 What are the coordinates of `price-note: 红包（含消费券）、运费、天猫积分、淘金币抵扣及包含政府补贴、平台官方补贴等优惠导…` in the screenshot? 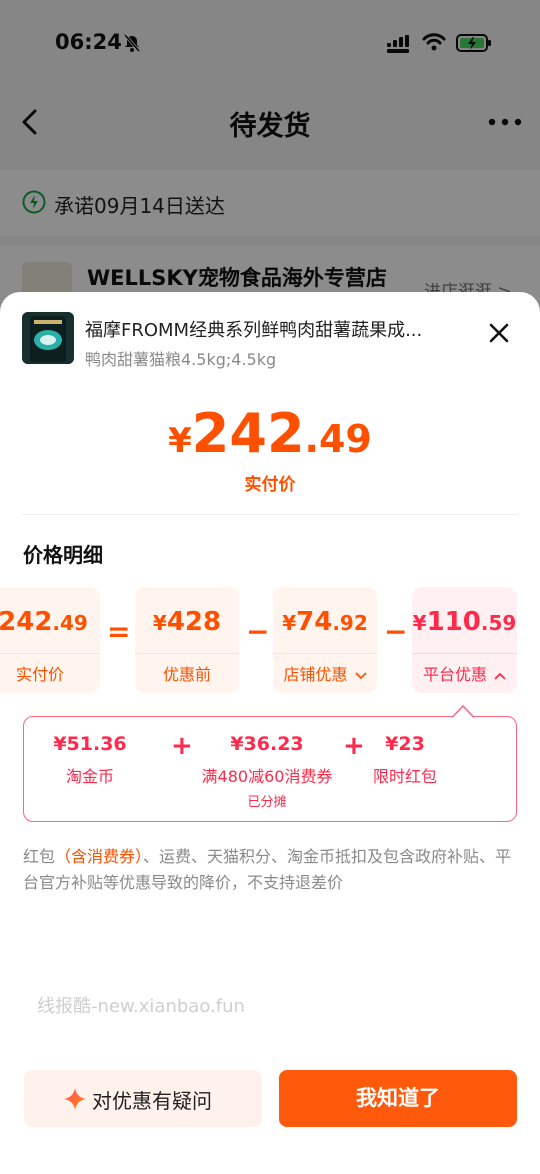 It's located at (270, 870).